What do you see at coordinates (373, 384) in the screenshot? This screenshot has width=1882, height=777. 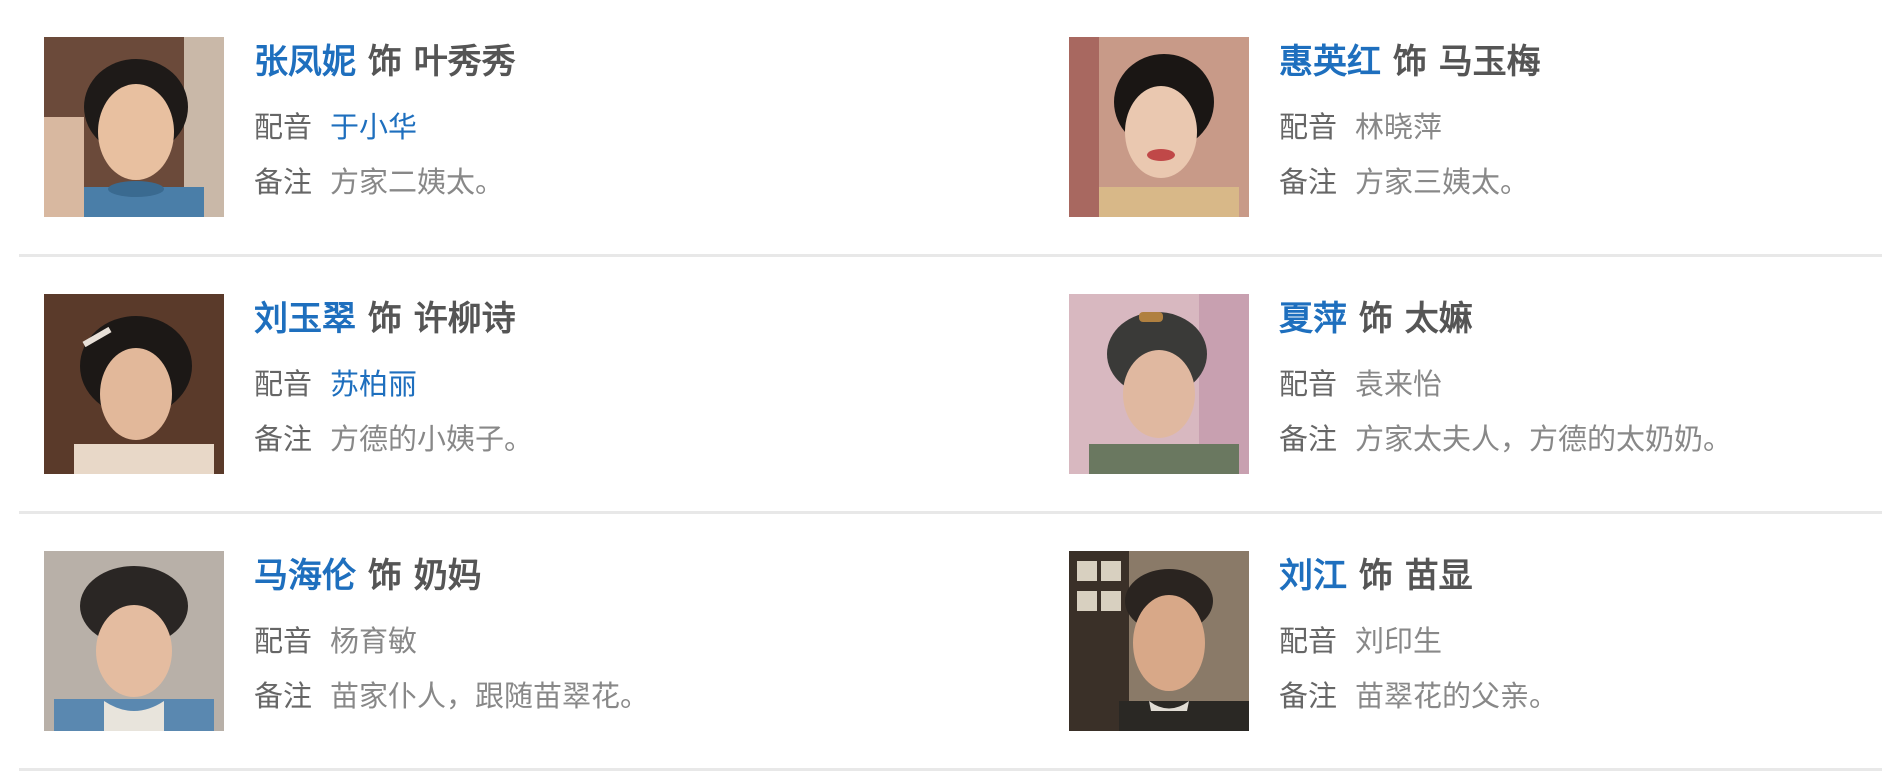 I see `dubbing-actor-link: 苏柏丽` at bounding box center [373, 384].